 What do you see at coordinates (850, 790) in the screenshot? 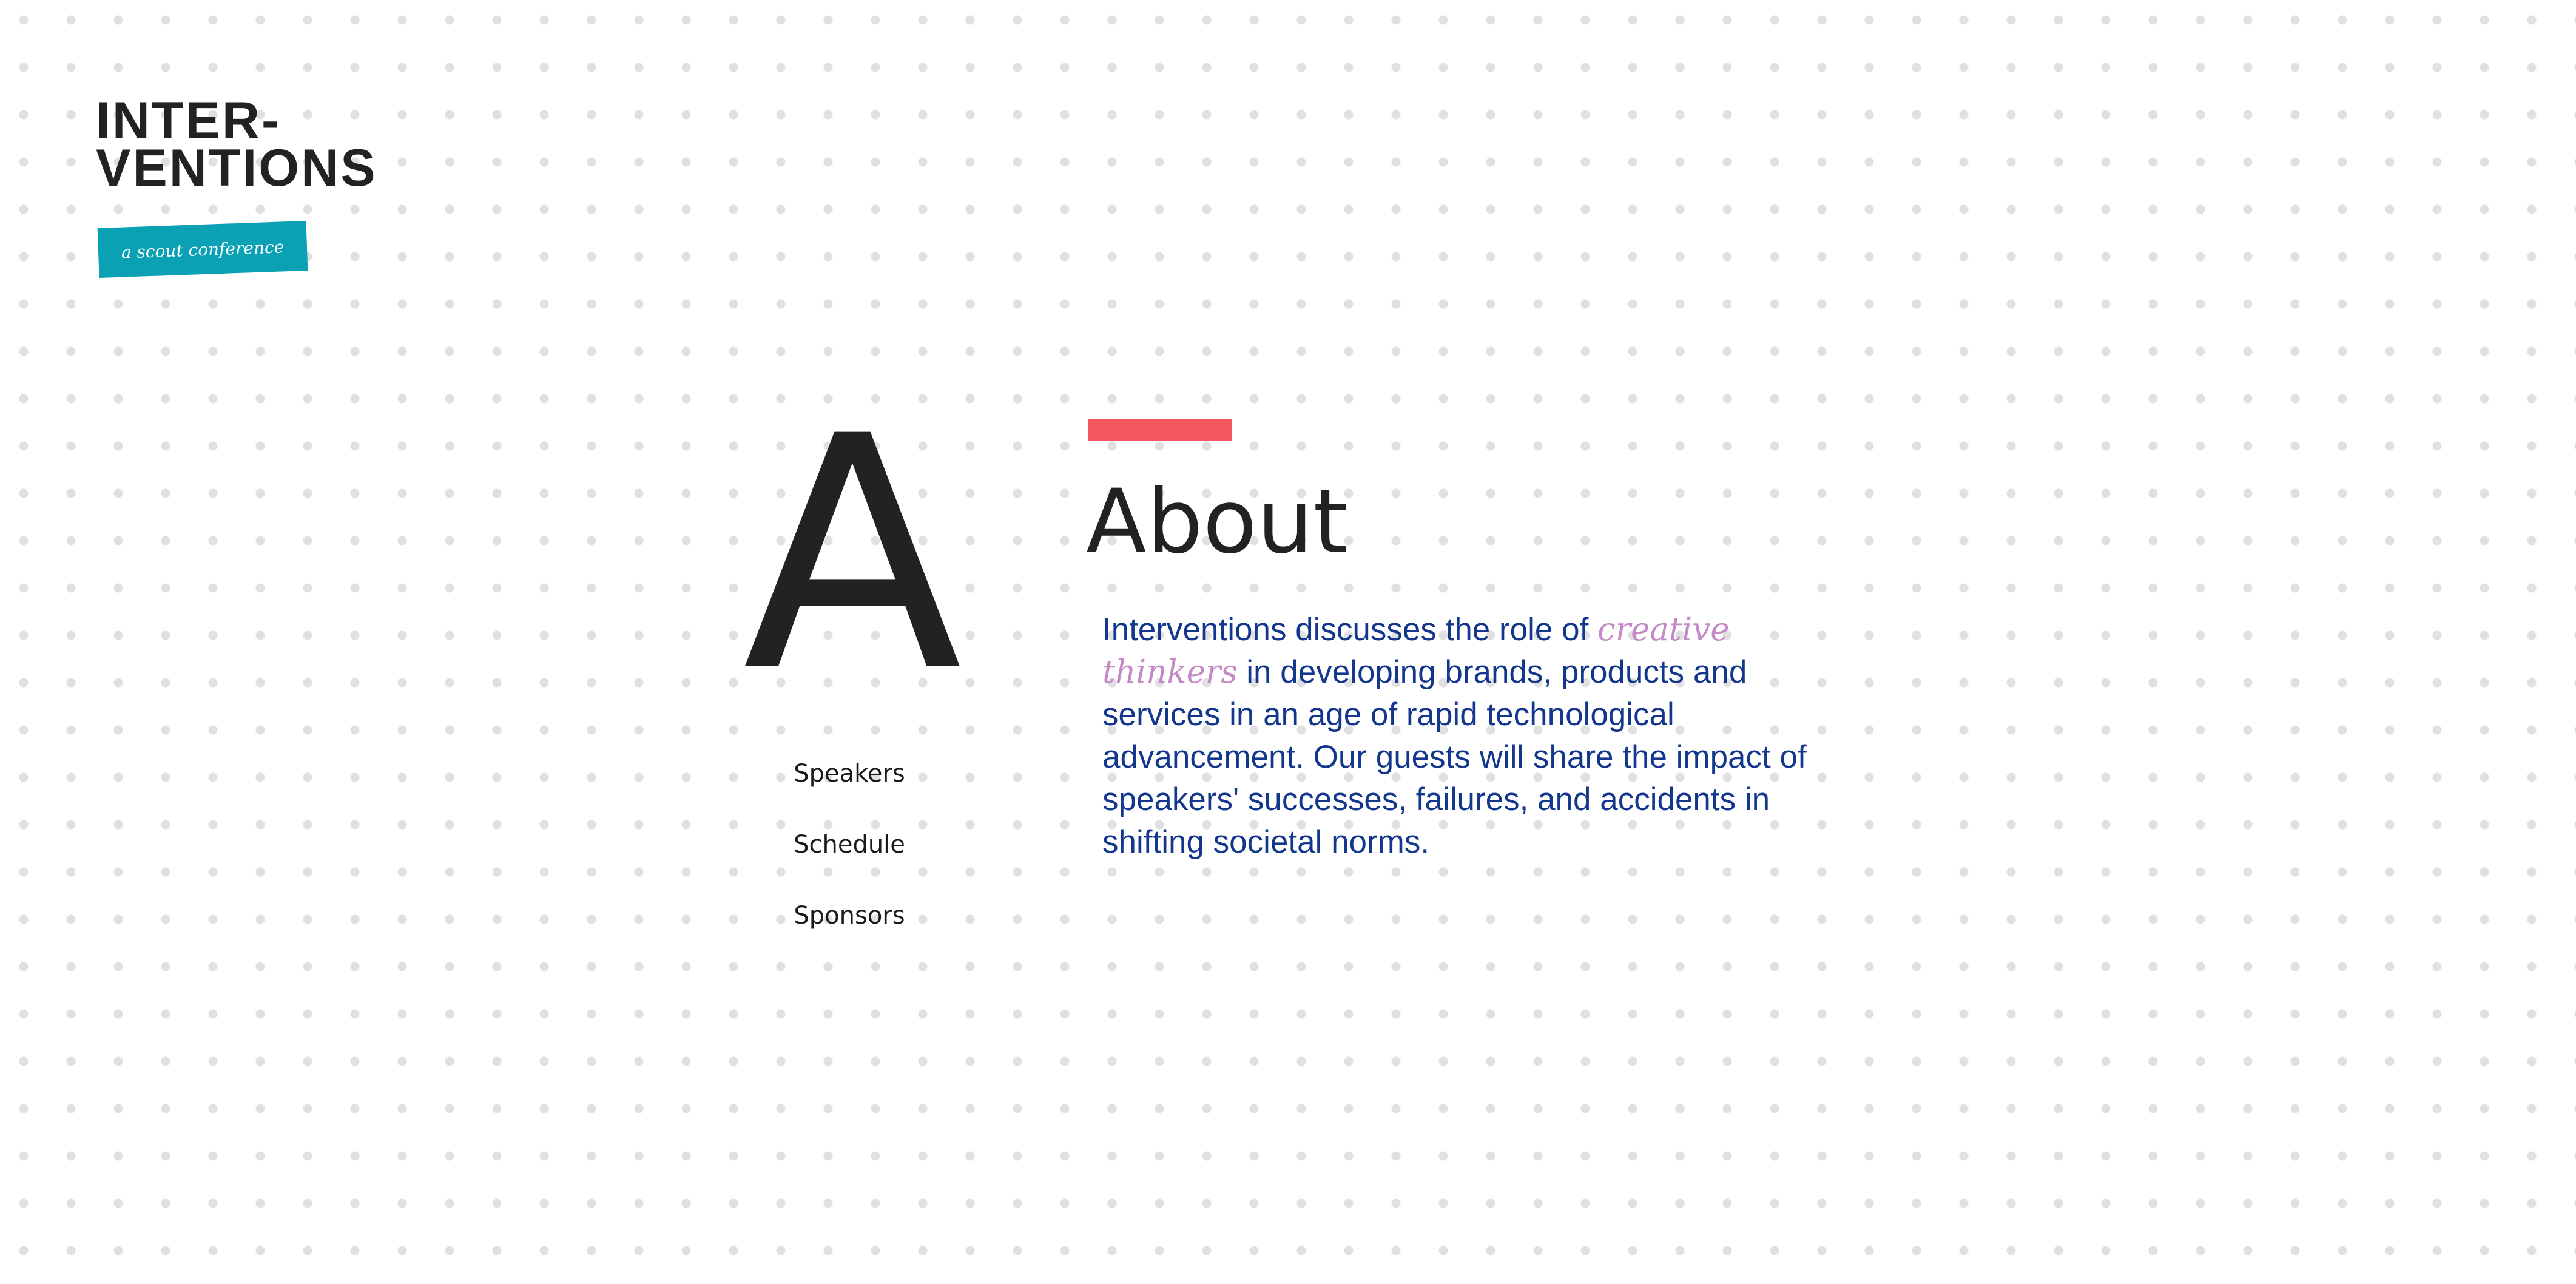
I see `nav-link-speakers: Speakers` at bounding box center [850, 790].